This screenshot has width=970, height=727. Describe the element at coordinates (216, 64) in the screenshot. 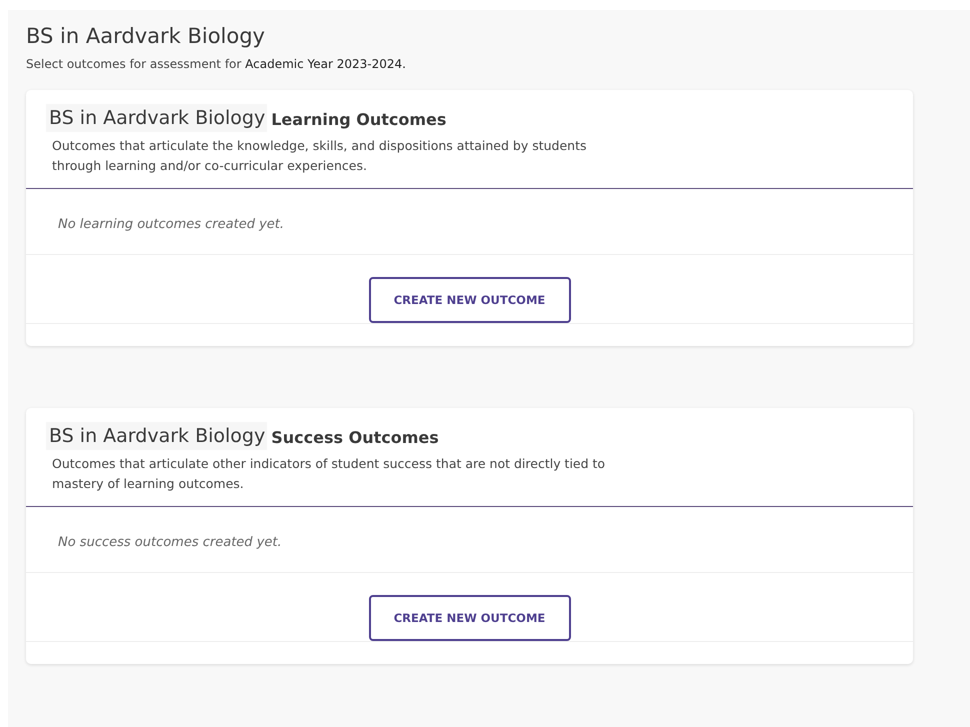

I see `page-subtitle: Select outcomes for assessment for Academic Year 2023-2024.` at that location.